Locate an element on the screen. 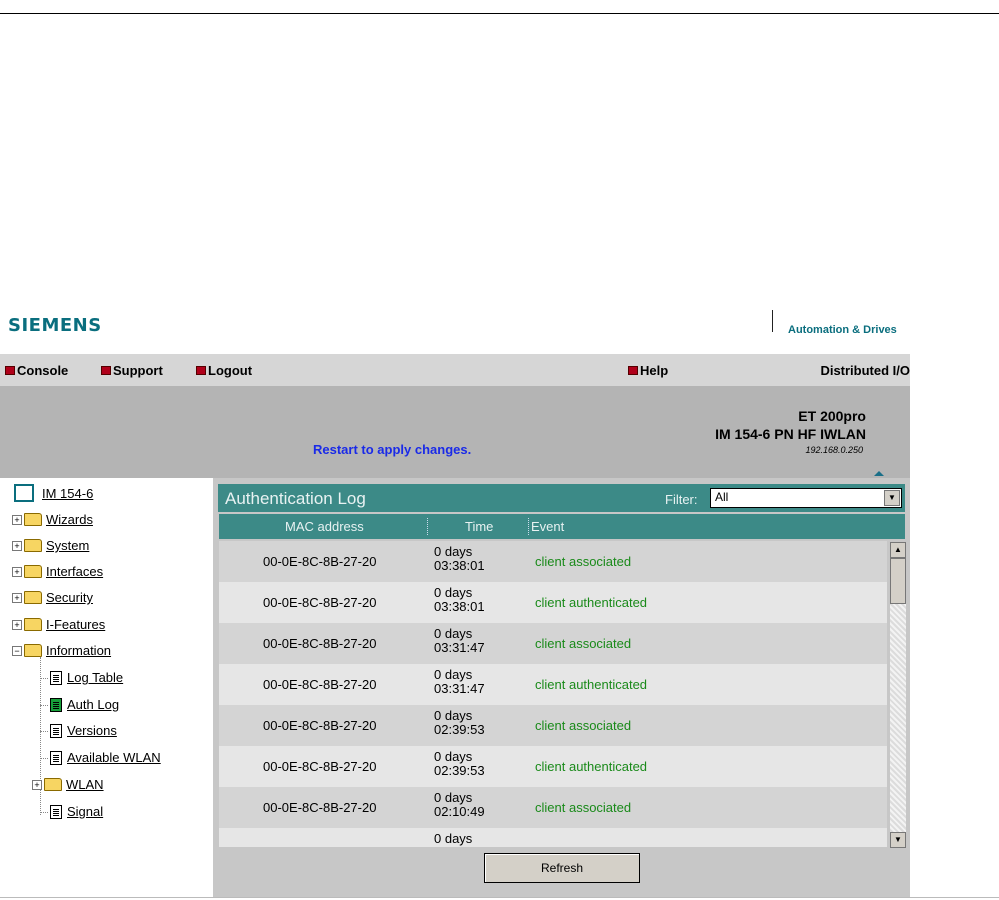 The height and width of the screenshot is (900, 999). tree-item-label: Auth Log is located at coordinates (93, 704).